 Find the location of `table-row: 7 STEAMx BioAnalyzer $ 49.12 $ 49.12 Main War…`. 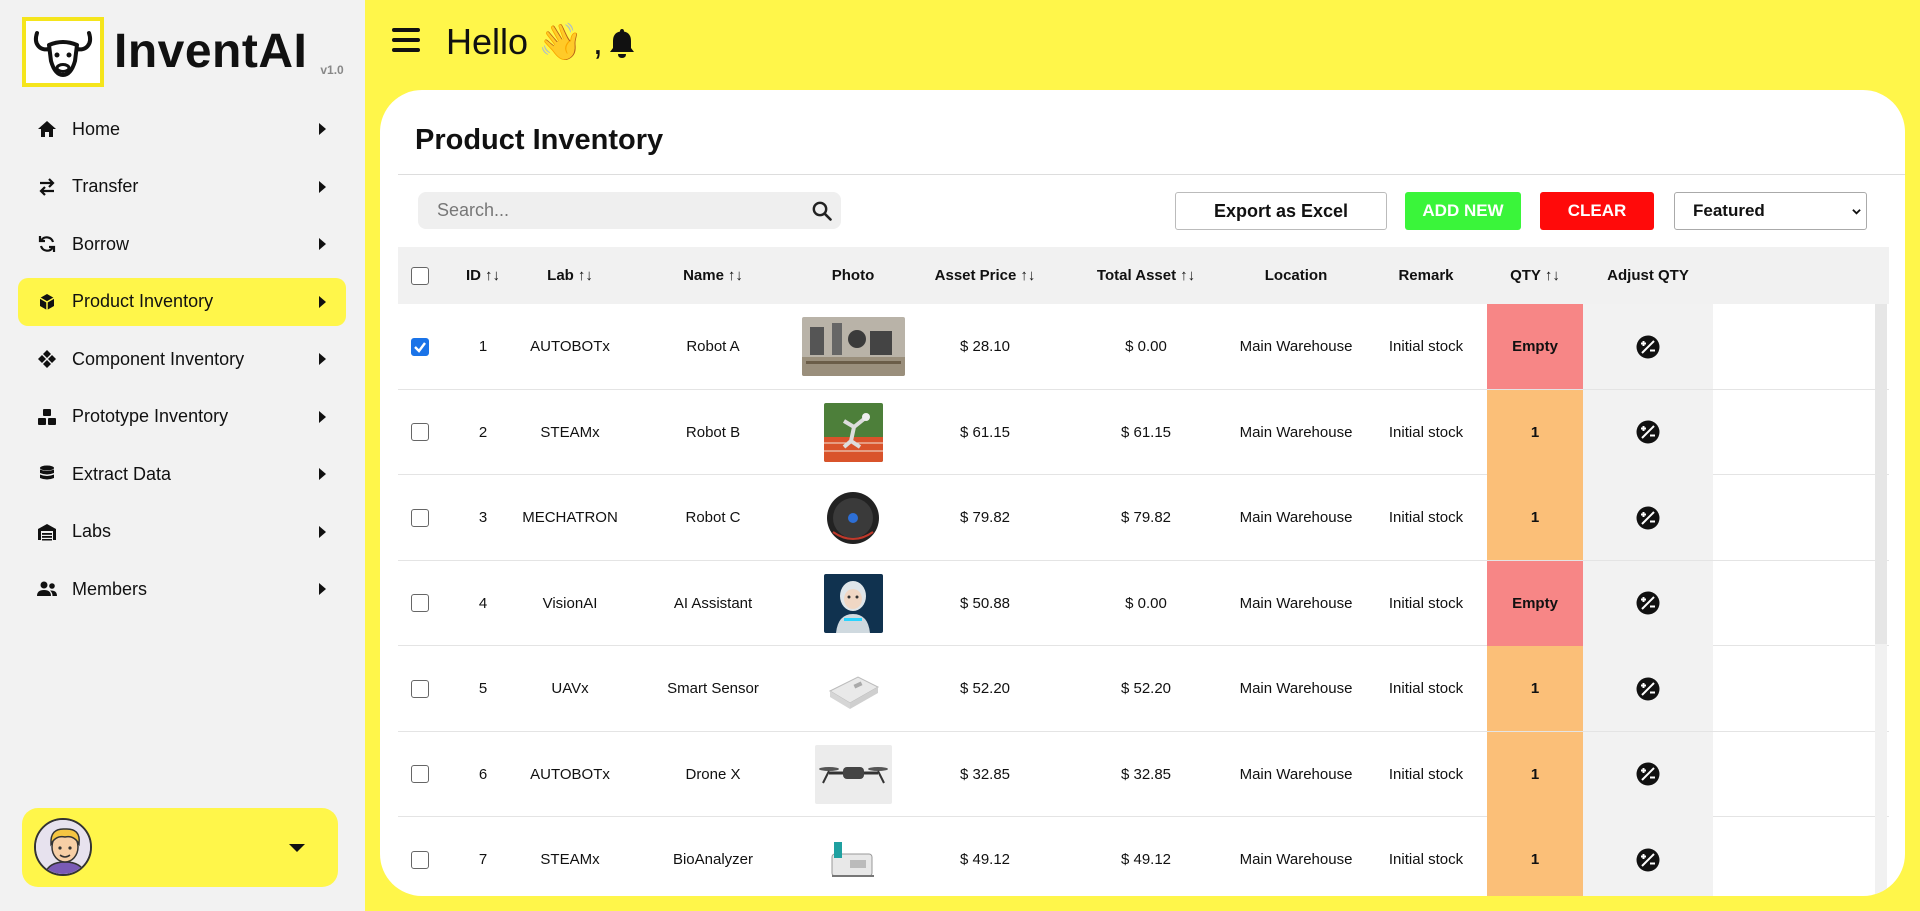

table-row: 7 STEAMx BioAnalyzer $ 49.12 $ 49.12 Main War… is located at coordinates (1143, 856).